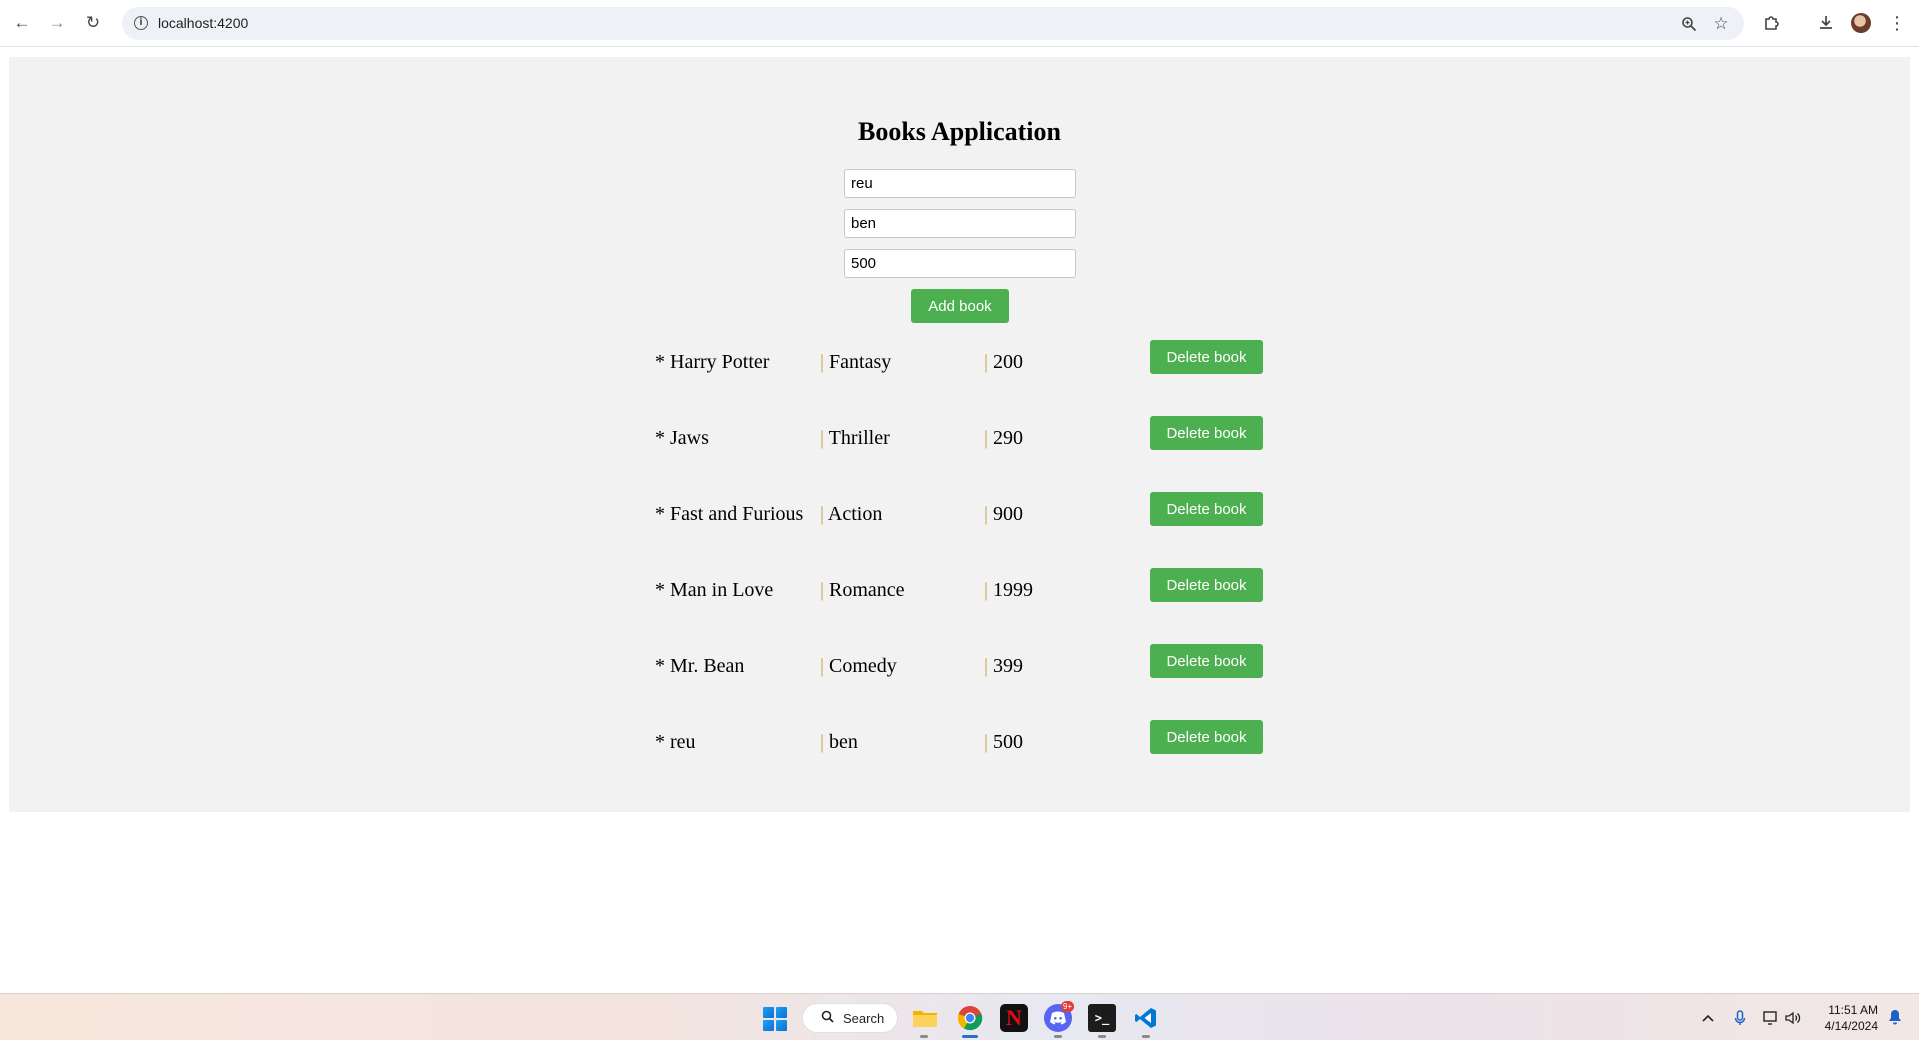 This screenshot has height=1040, width=1919. I want to click on book-genre: Comedy, so click(863, 666).